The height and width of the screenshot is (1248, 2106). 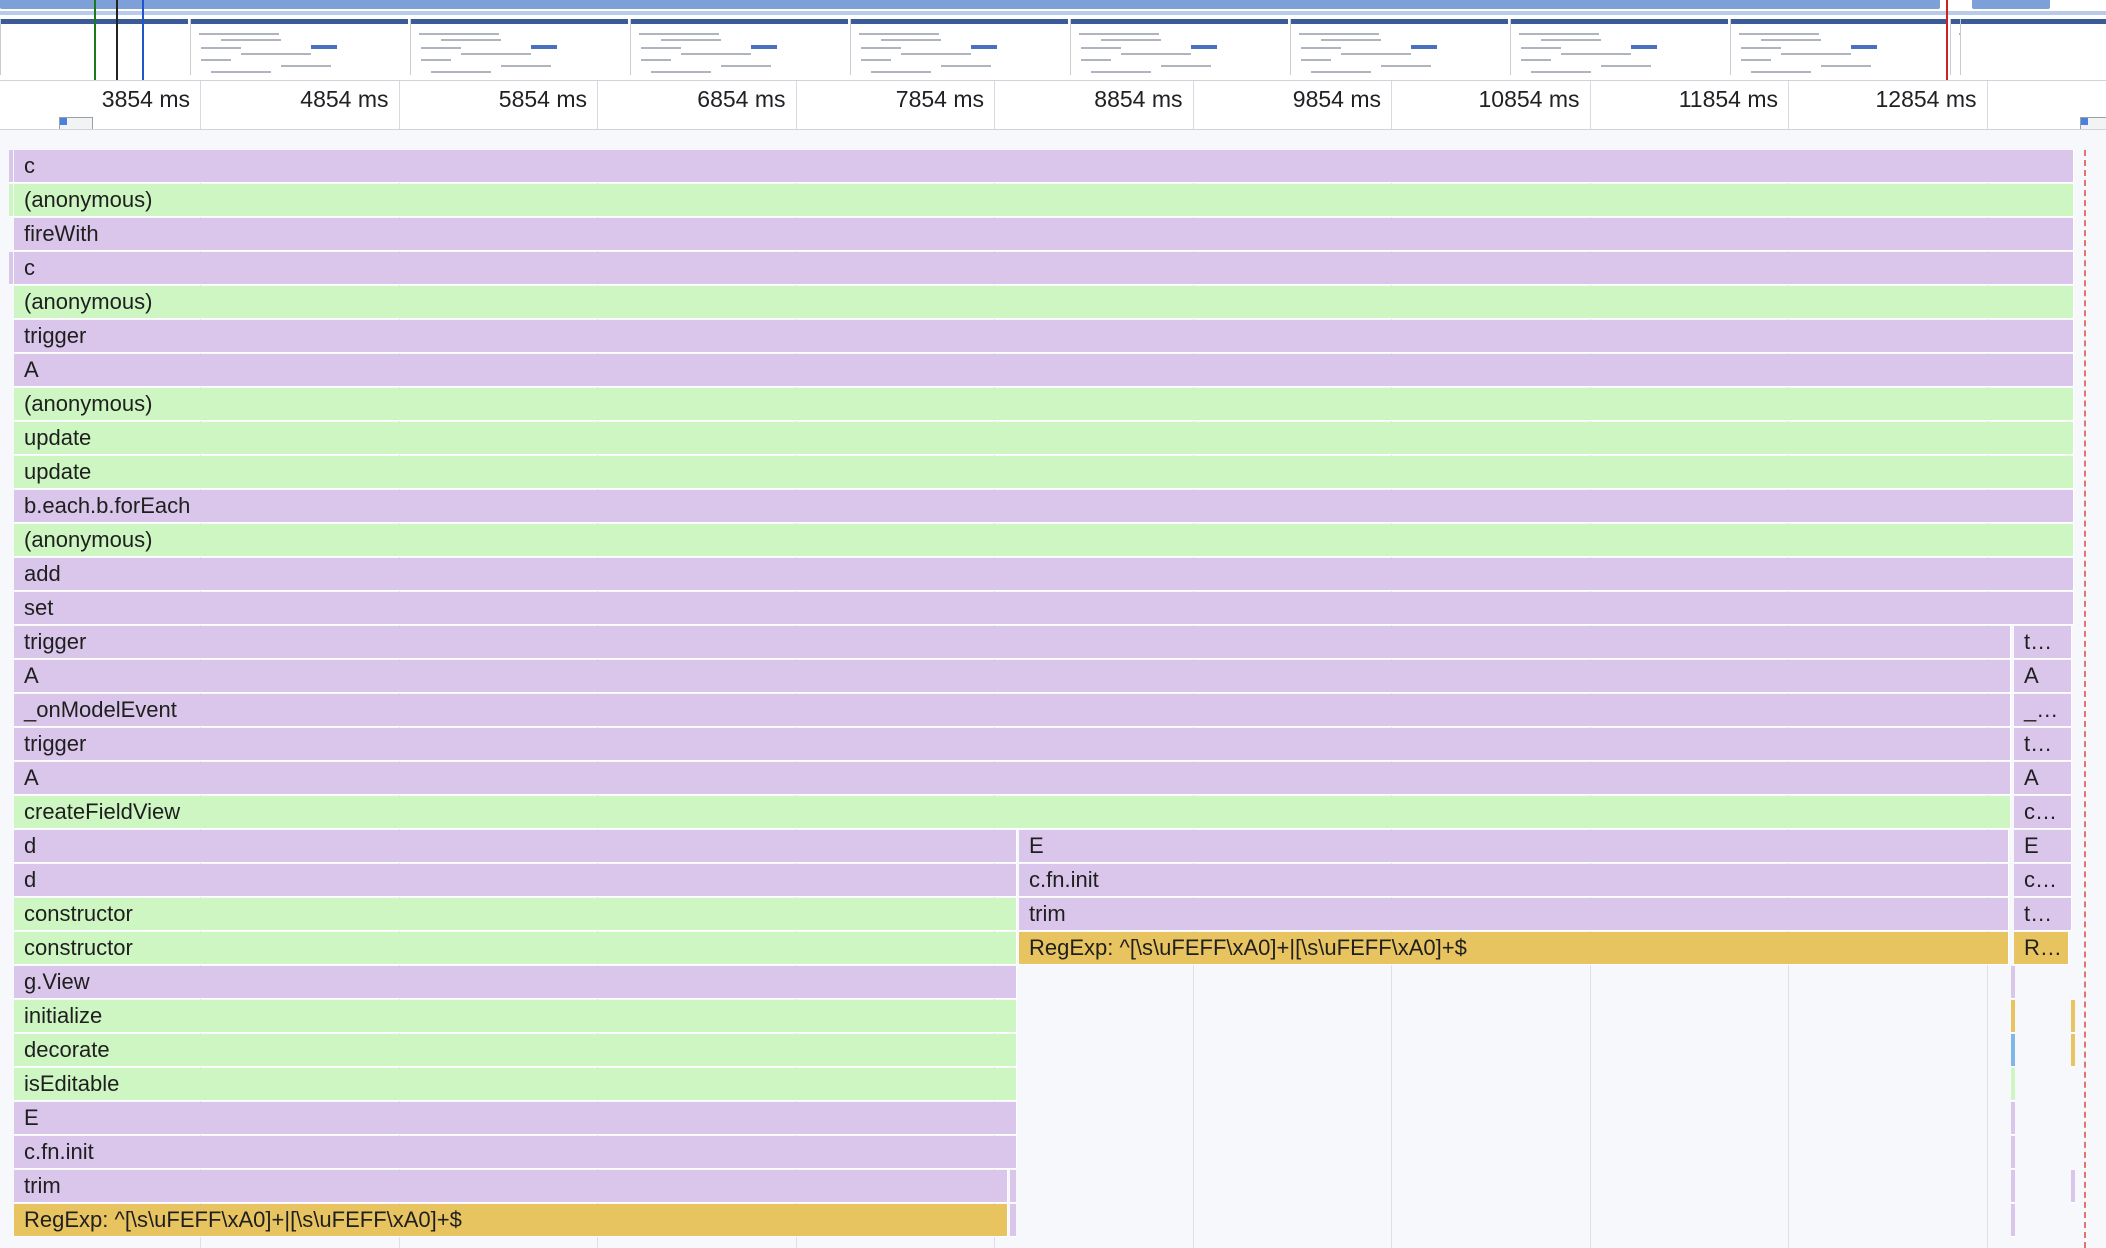 I want to click on time-tick-label: 5854 ms, so click(x=542, y=99).